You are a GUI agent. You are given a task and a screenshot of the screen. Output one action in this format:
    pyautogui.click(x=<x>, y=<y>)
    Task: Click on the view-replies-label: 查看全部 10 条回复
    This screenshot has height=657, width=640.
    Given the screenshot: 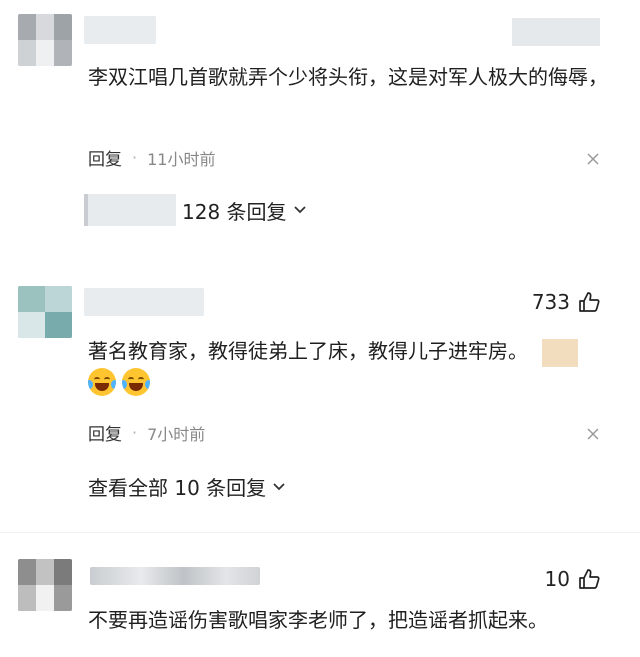 What is the action you would take?
    pyautogui.click(x=177, y=488)
    